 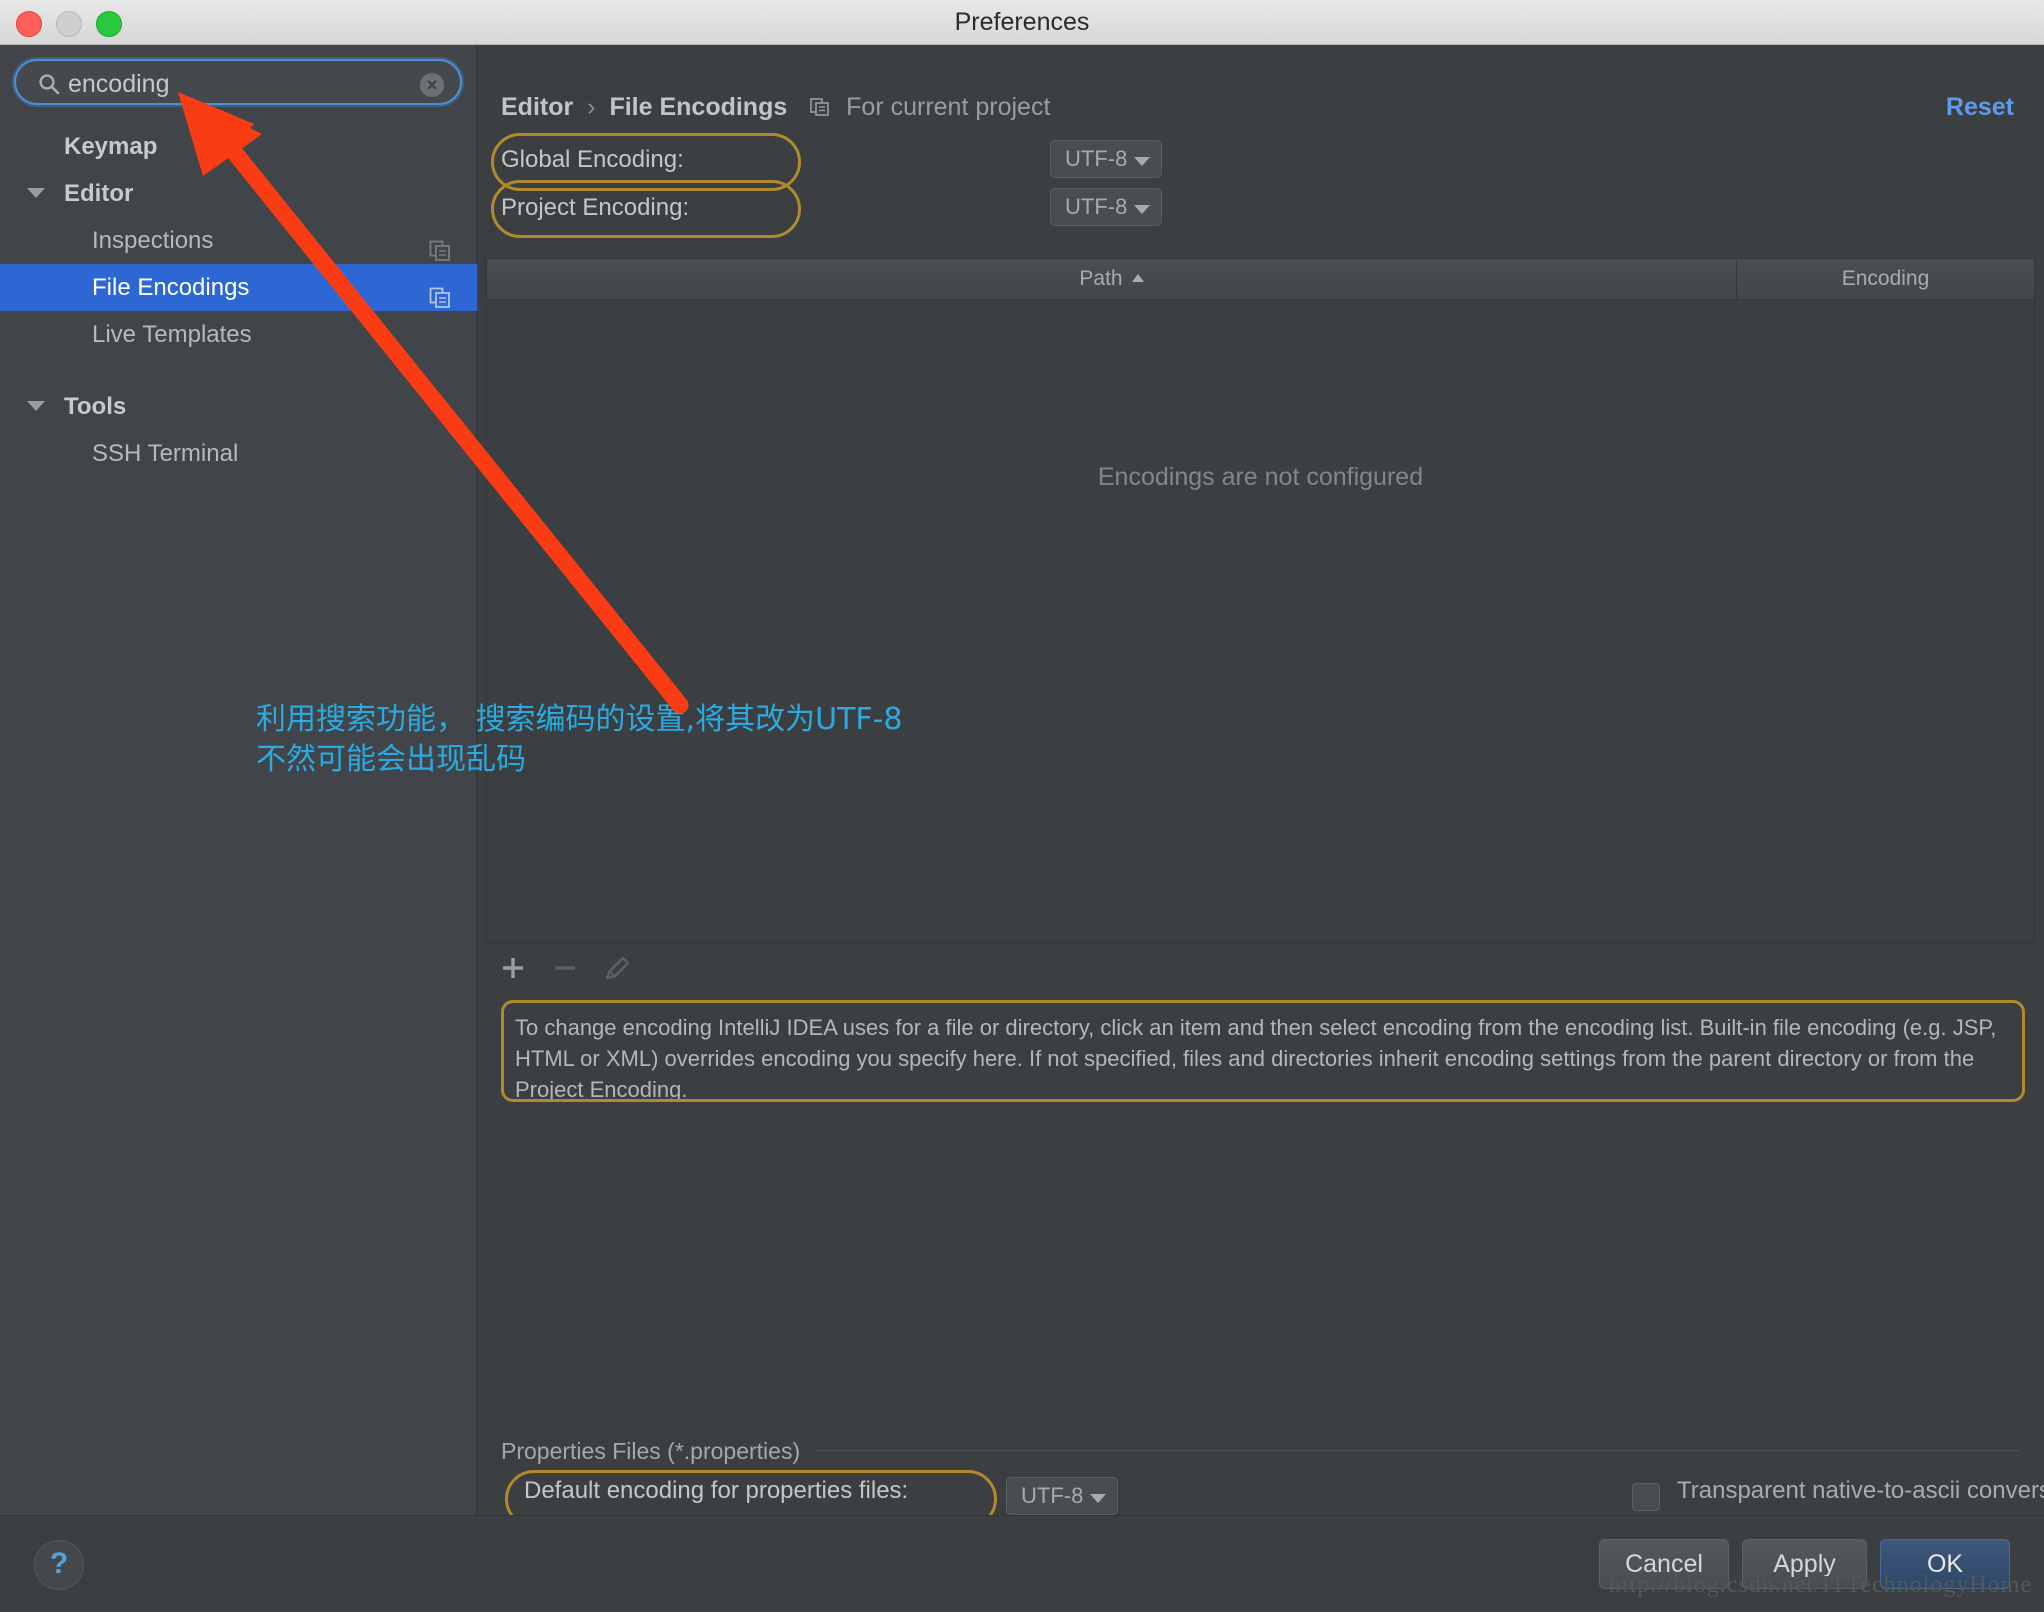 I want to click on column-header-encoding: Encoding, so click(x=1885, y=279).